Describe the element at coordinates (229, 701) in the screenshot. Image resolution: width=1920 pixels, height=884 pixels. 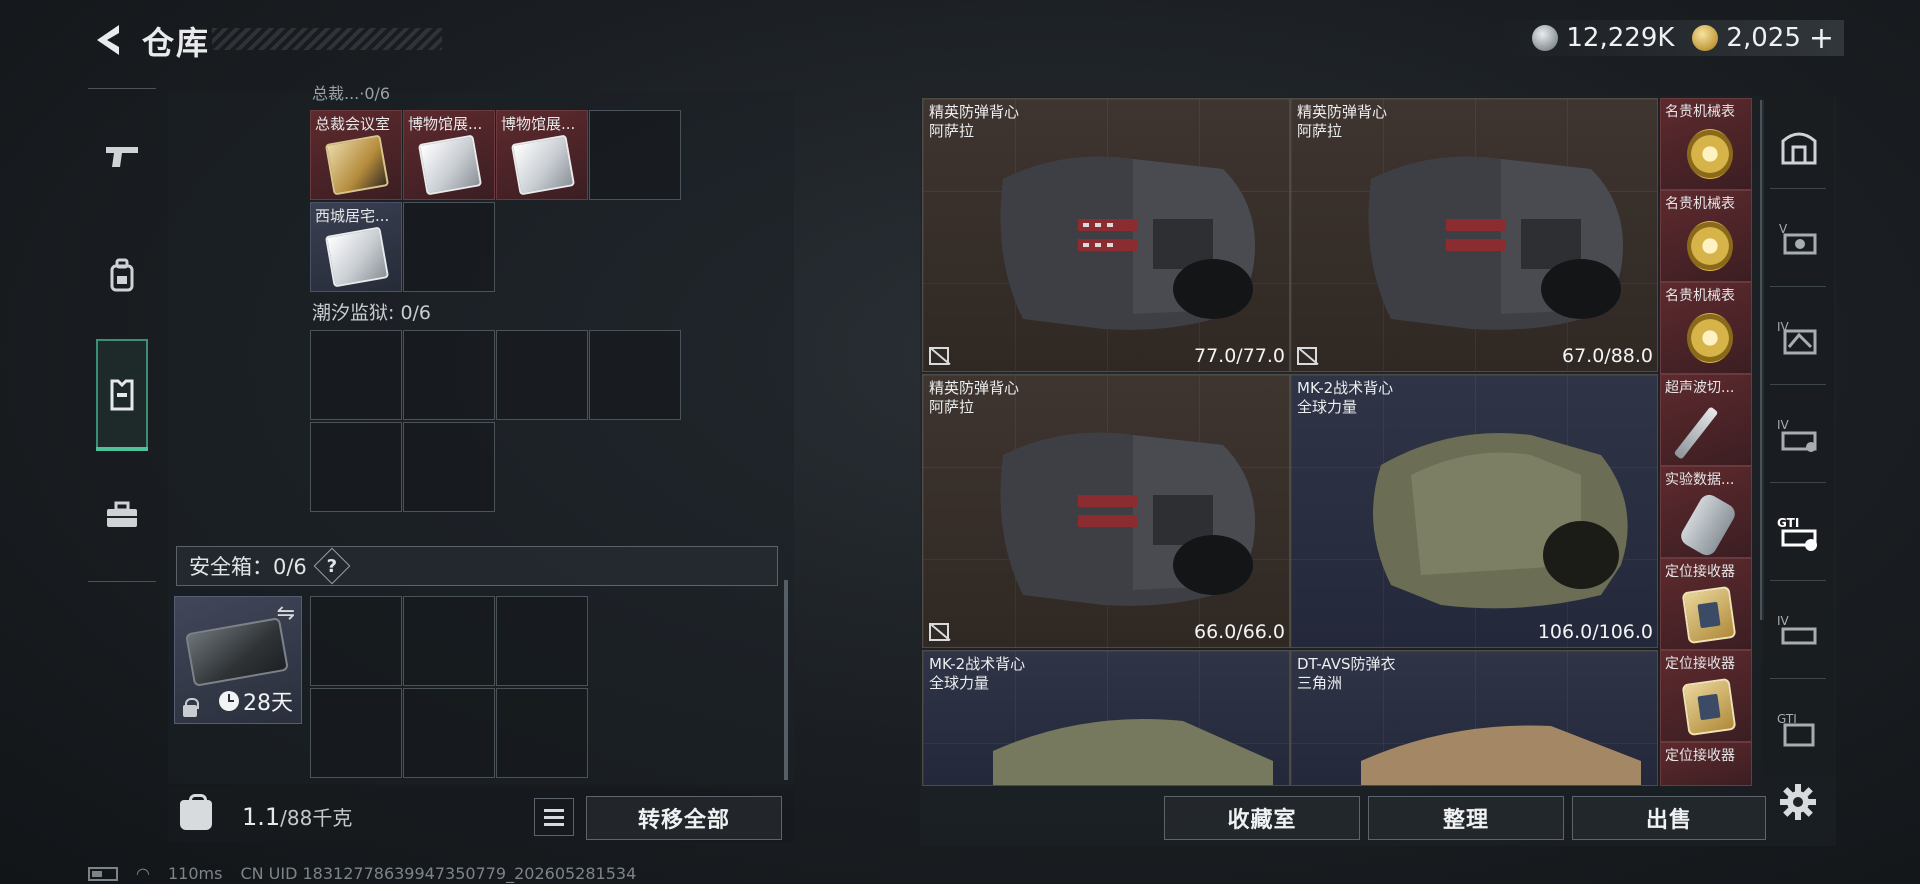
I see `clock-icon` at that location.